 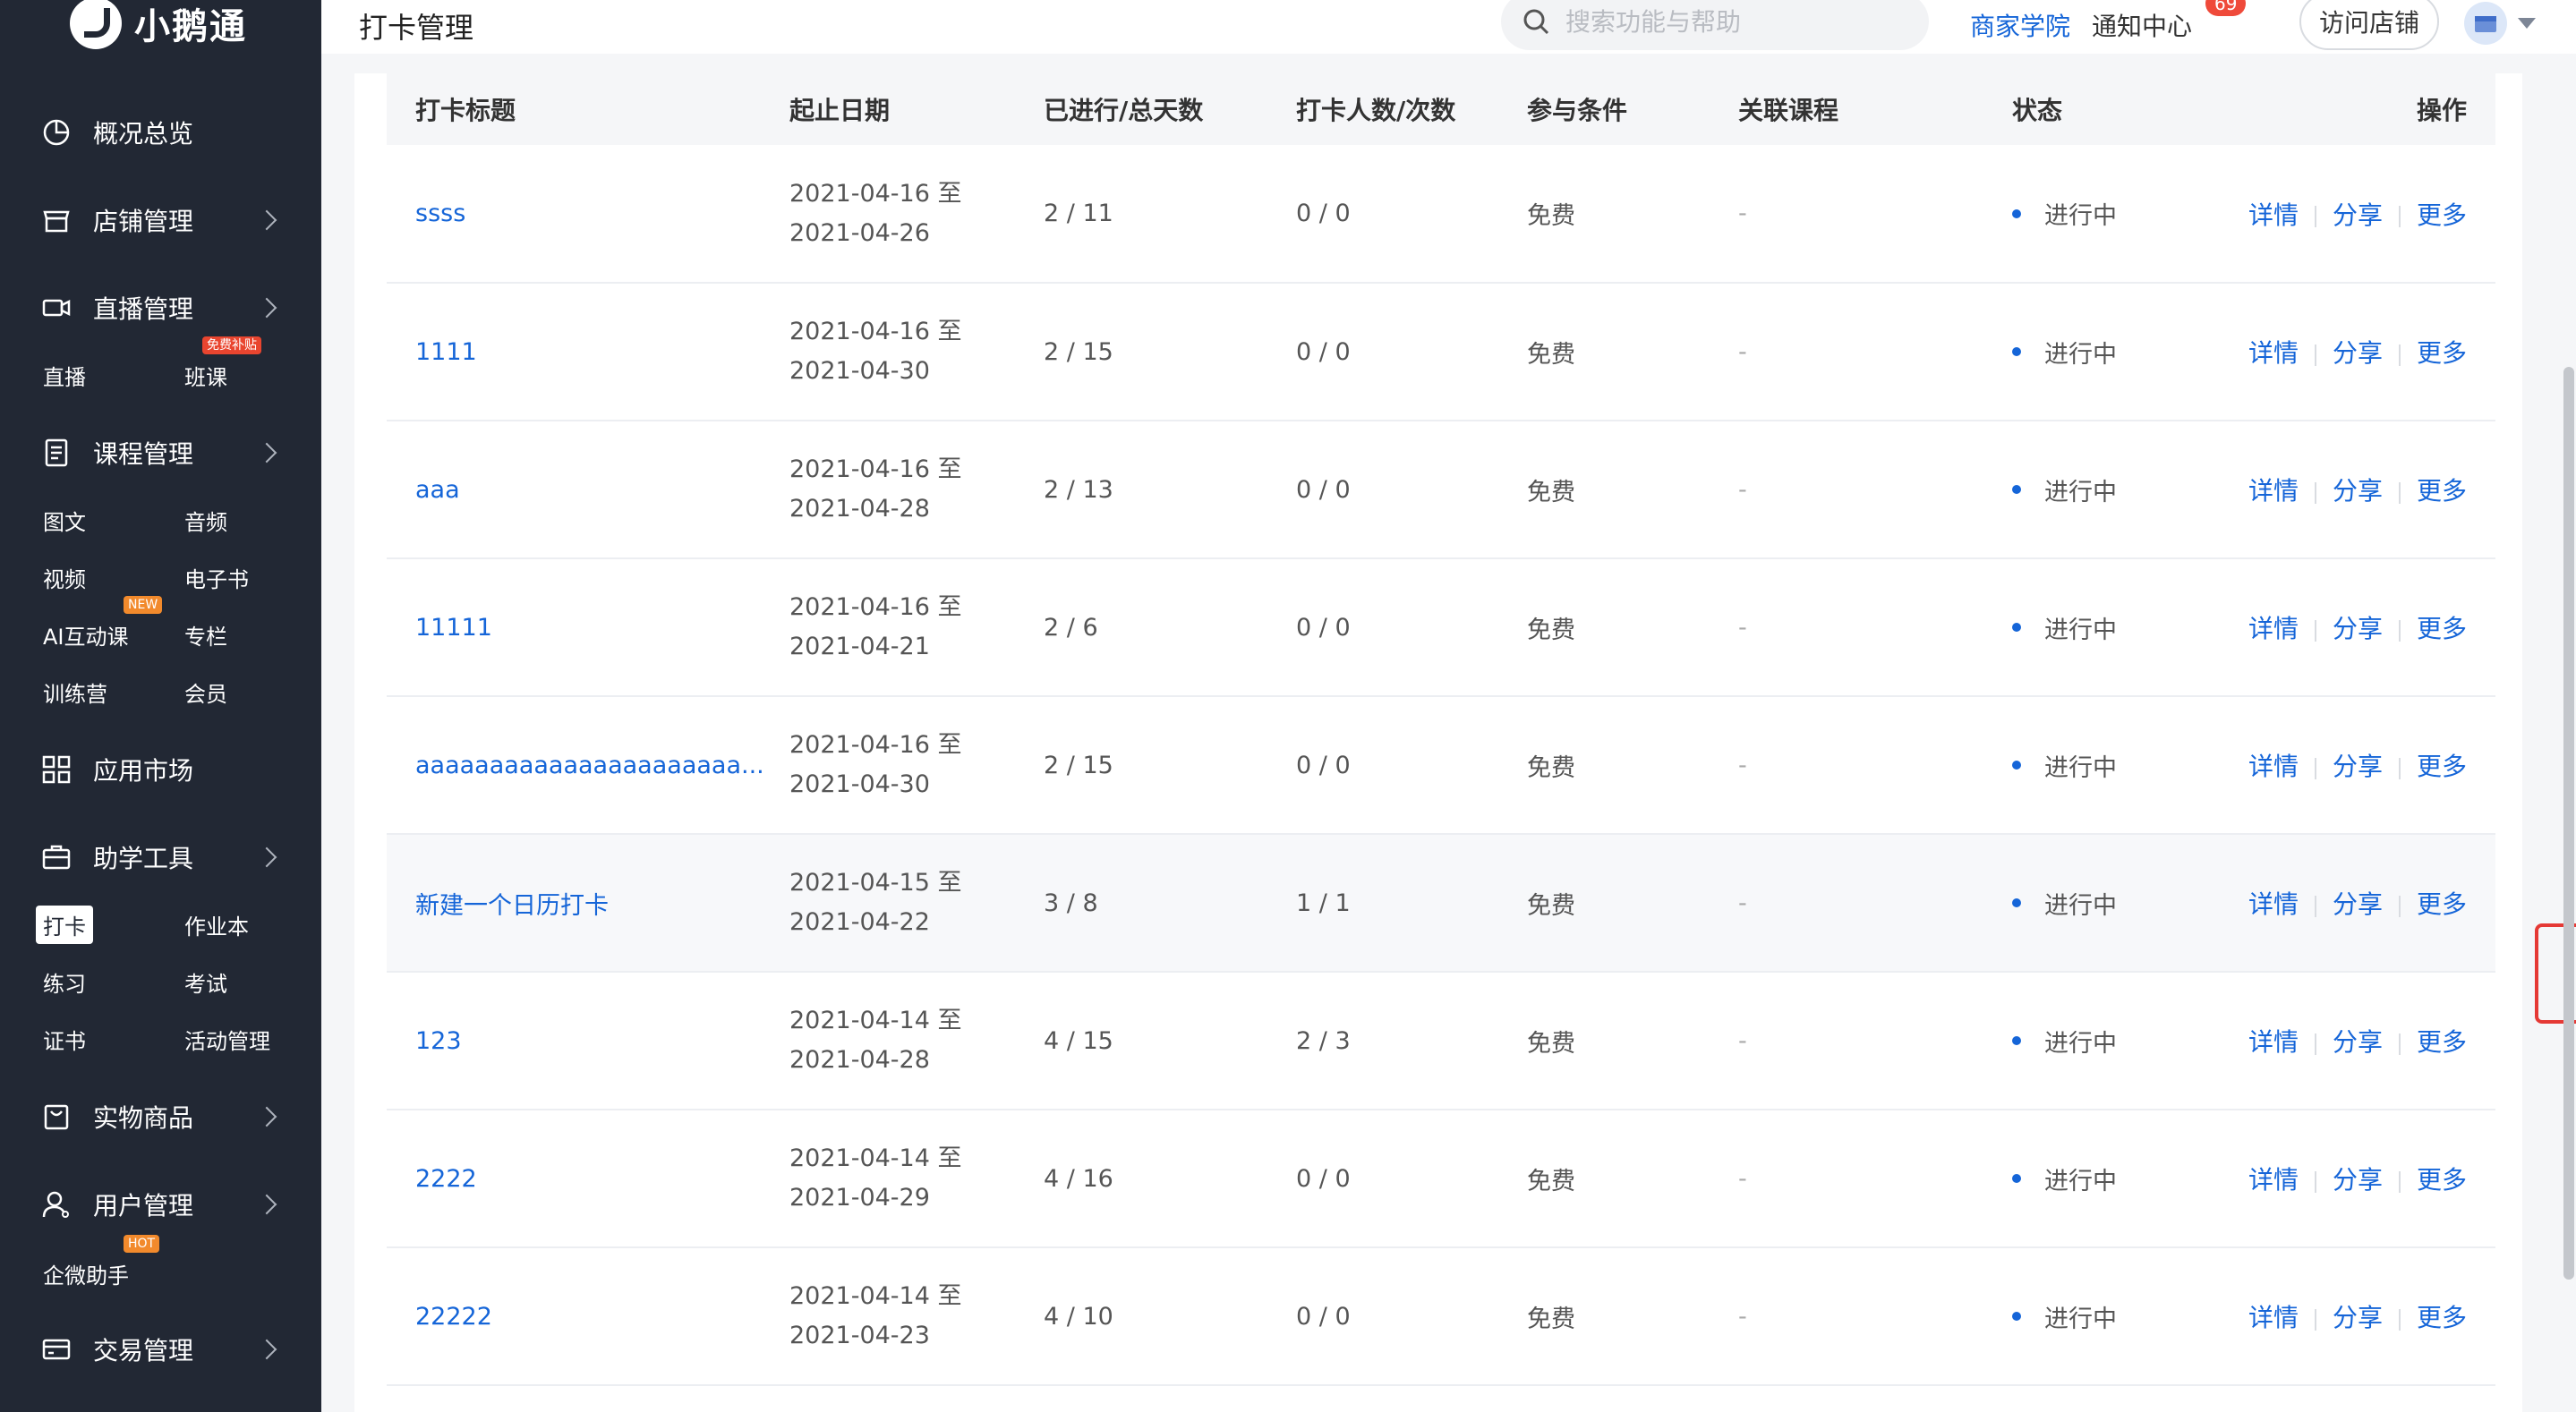 I want to click on sidebar-item-article: 图文, so click(x=64, y=520).